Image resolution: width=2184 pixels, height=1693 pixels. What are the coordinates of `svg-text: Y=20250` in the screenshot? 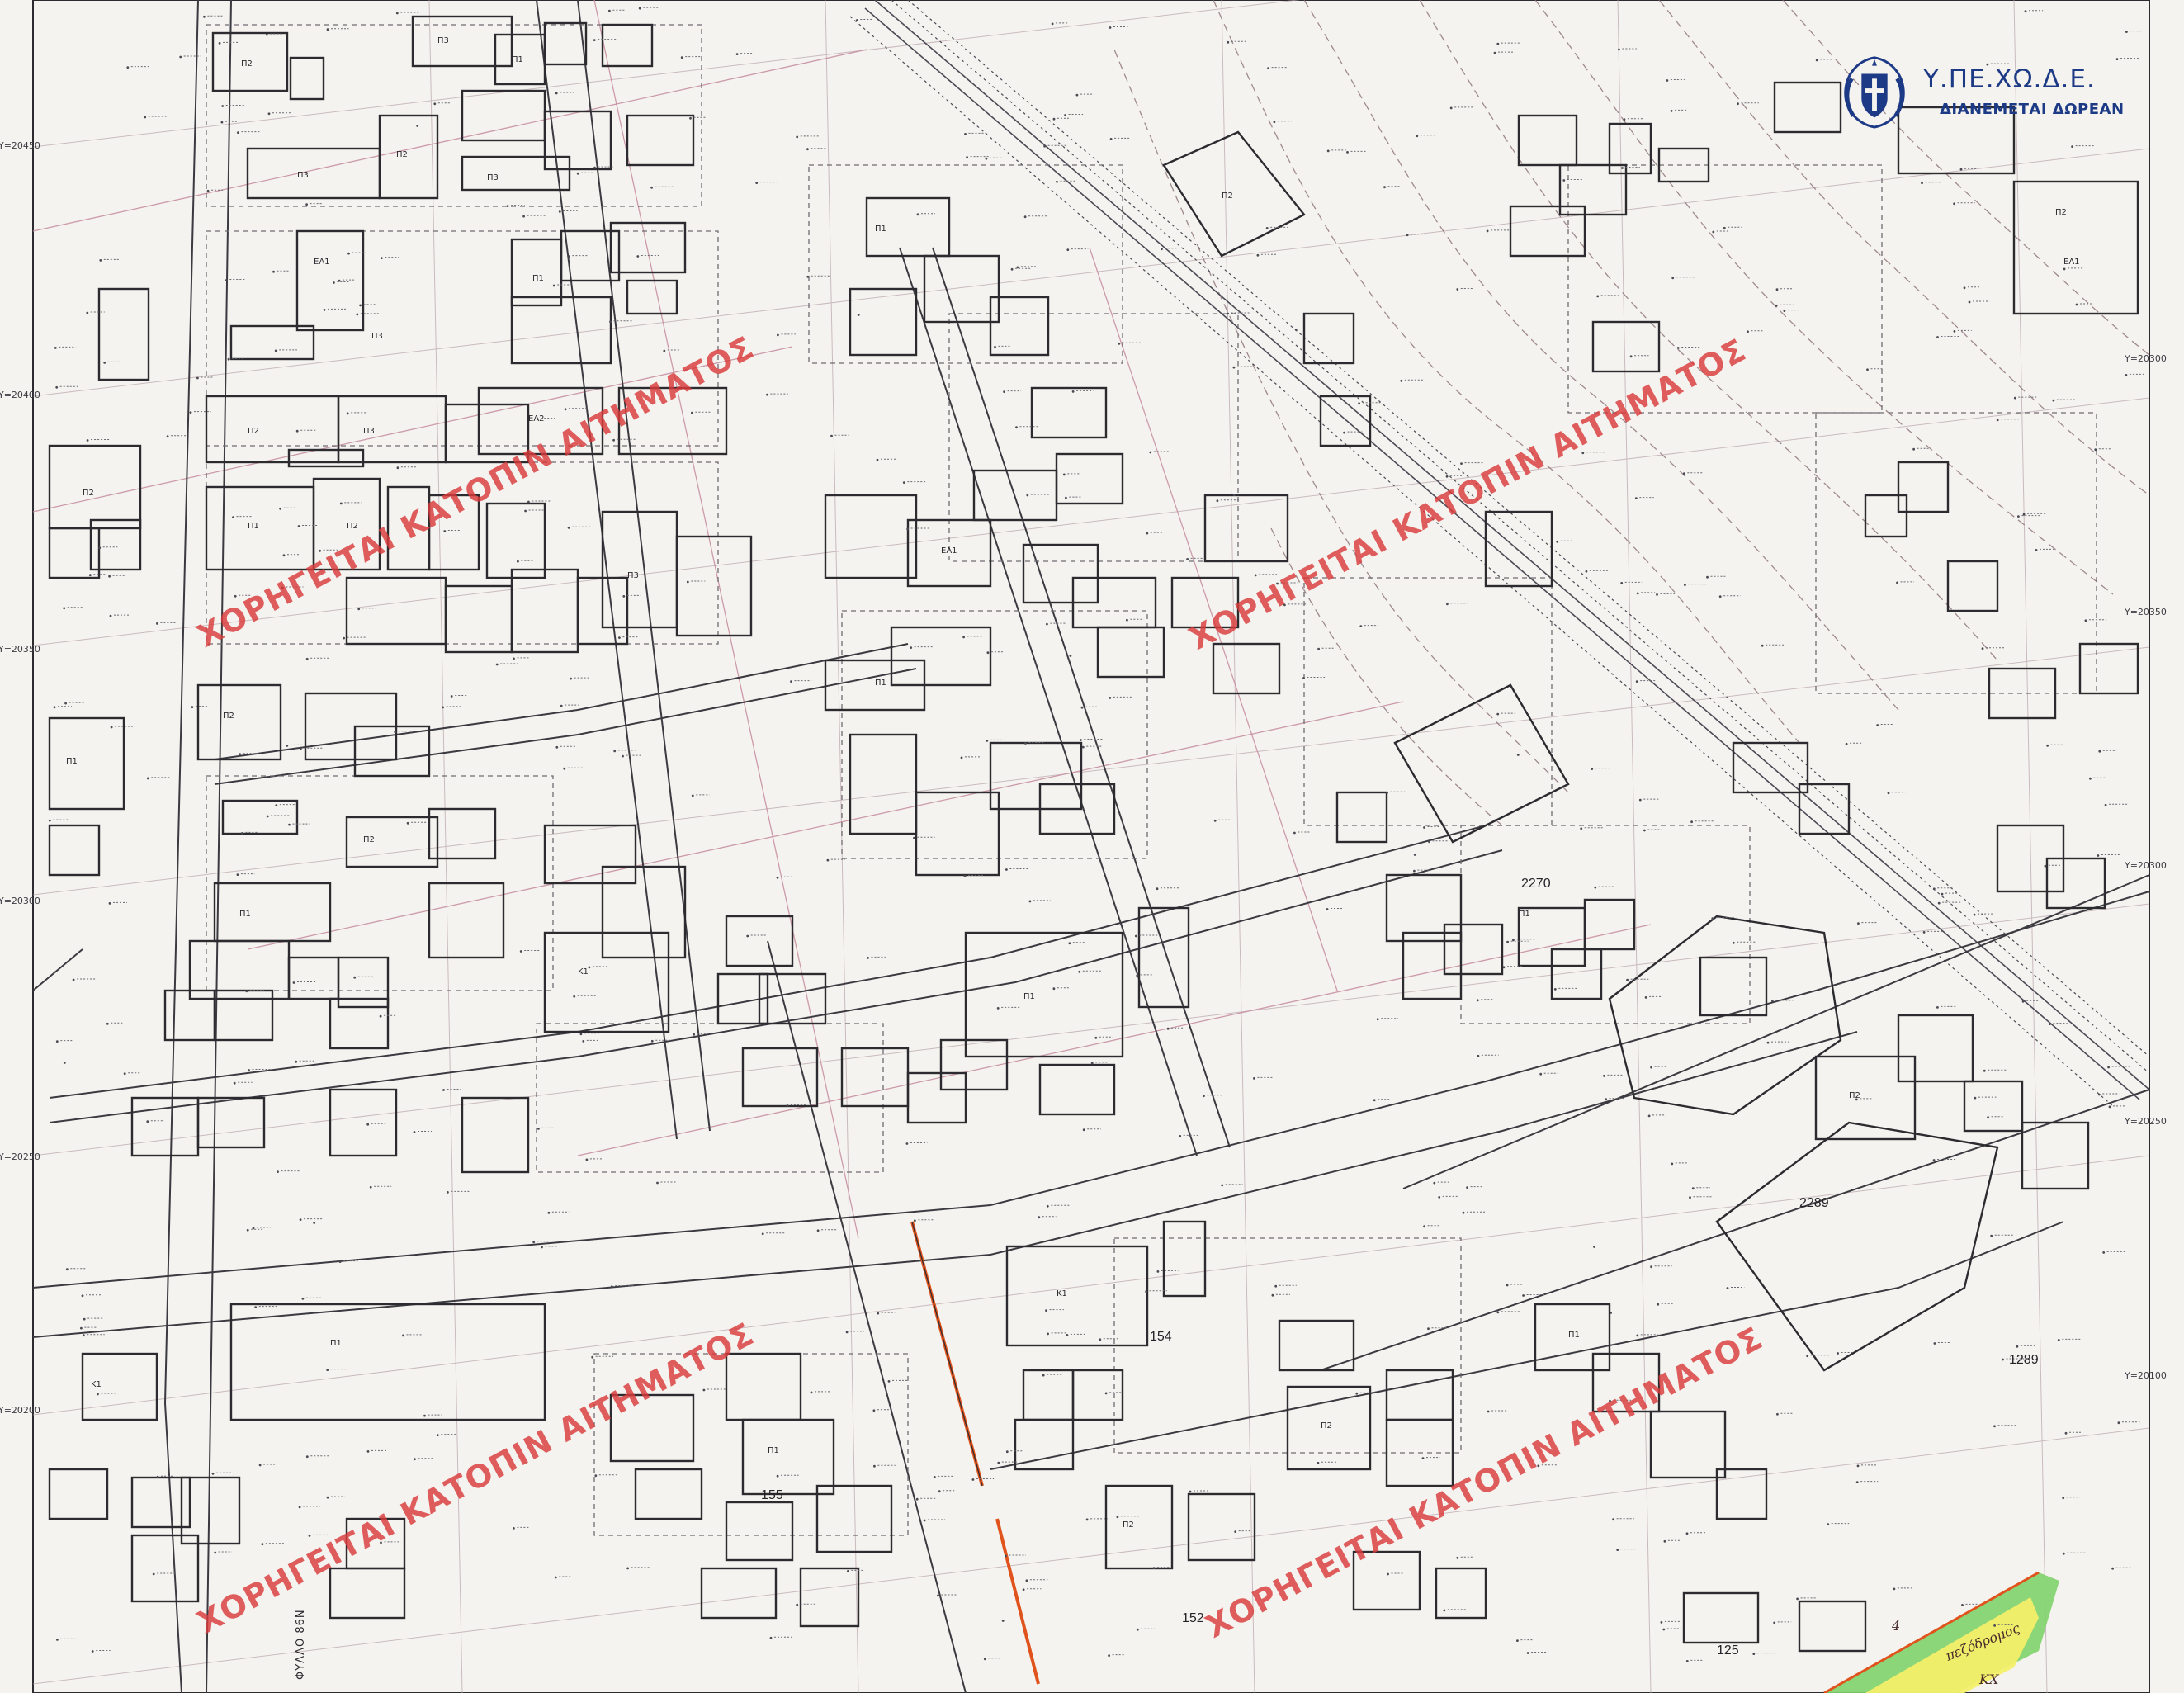 It's located at (2145, 1121).